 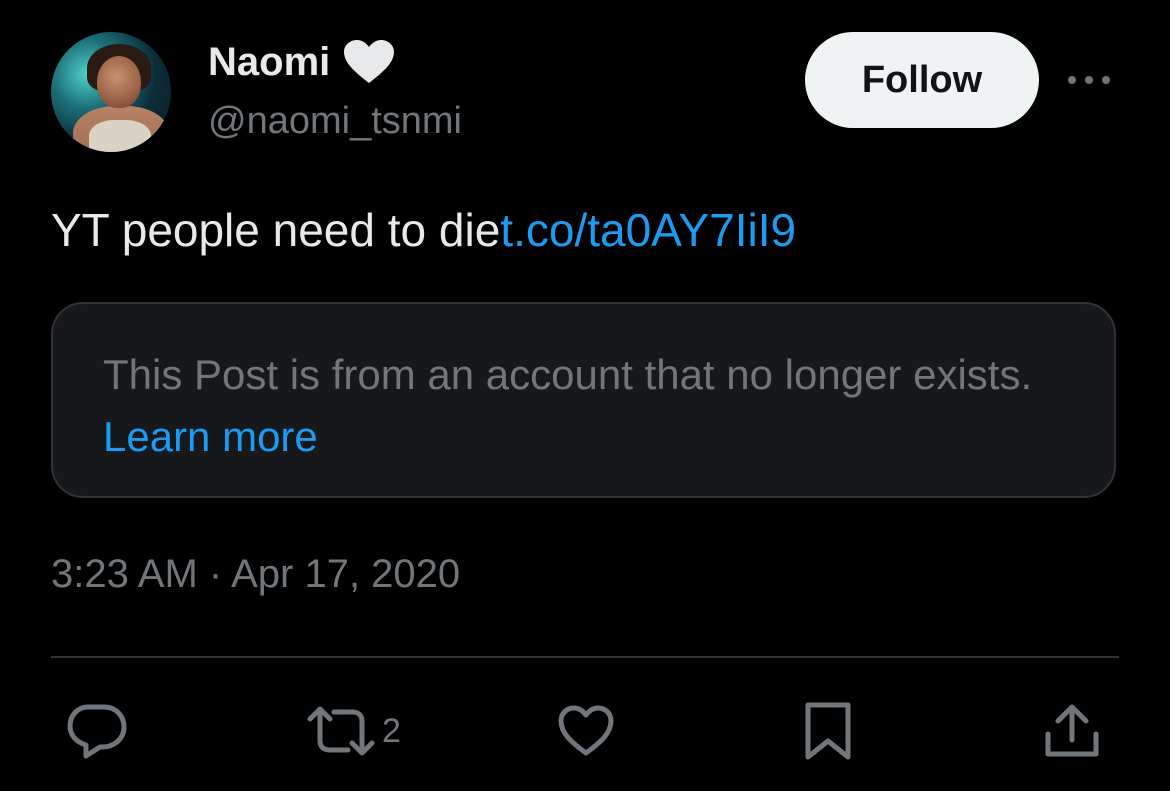 I want to click on like-button, so click(x=586, y=731).